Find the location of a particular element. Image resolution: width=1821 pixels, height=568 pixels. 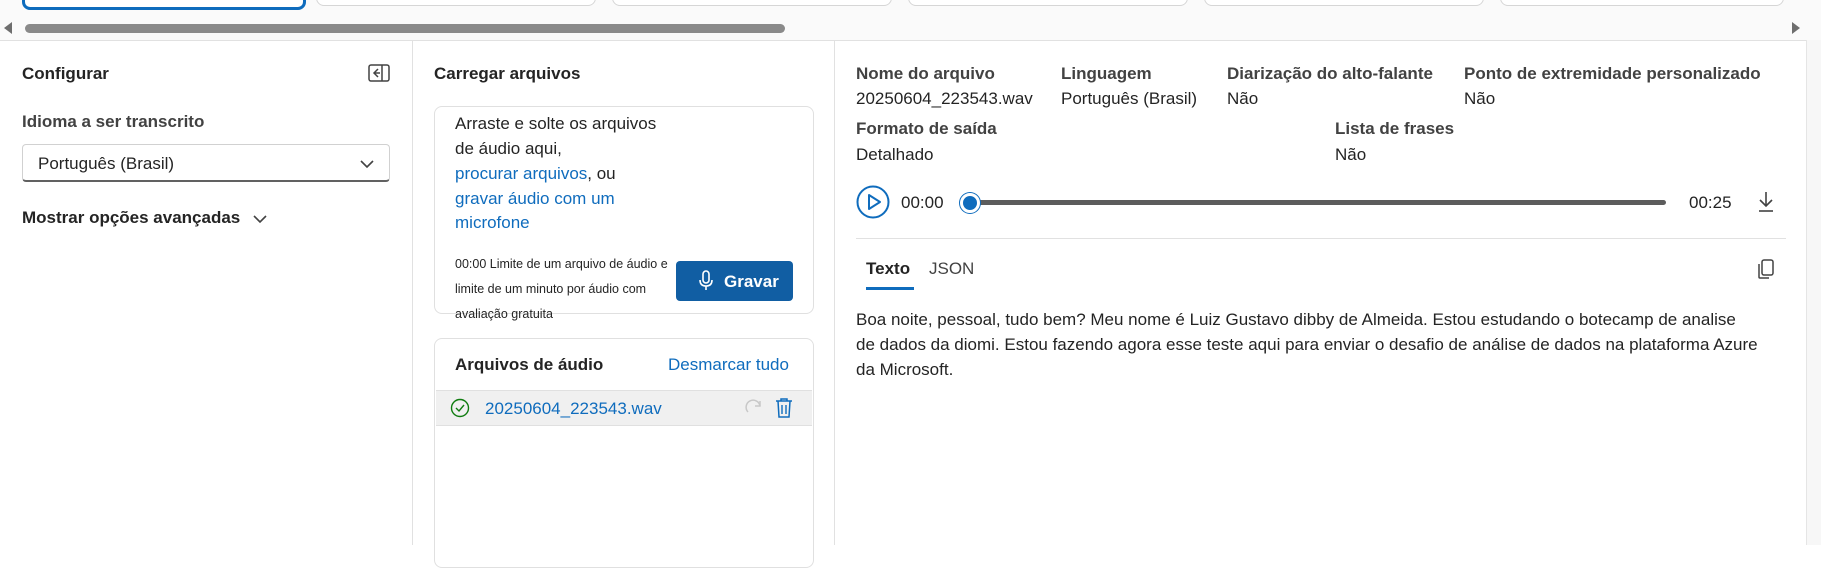

language-select: Português (Brasil) is located at coordinates (206, 163).